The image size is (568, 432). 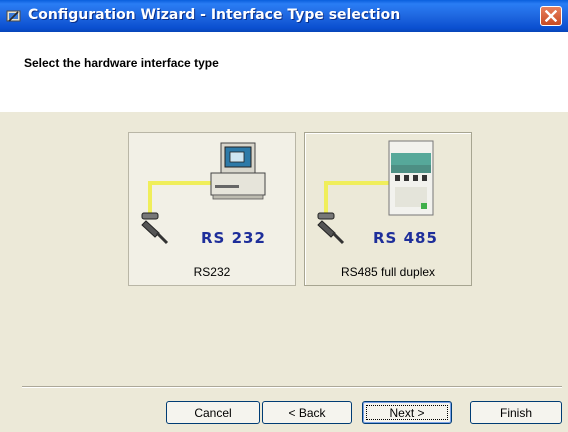 I want to click on cancel-button-label: Cancel, so click(x=213, y=413).